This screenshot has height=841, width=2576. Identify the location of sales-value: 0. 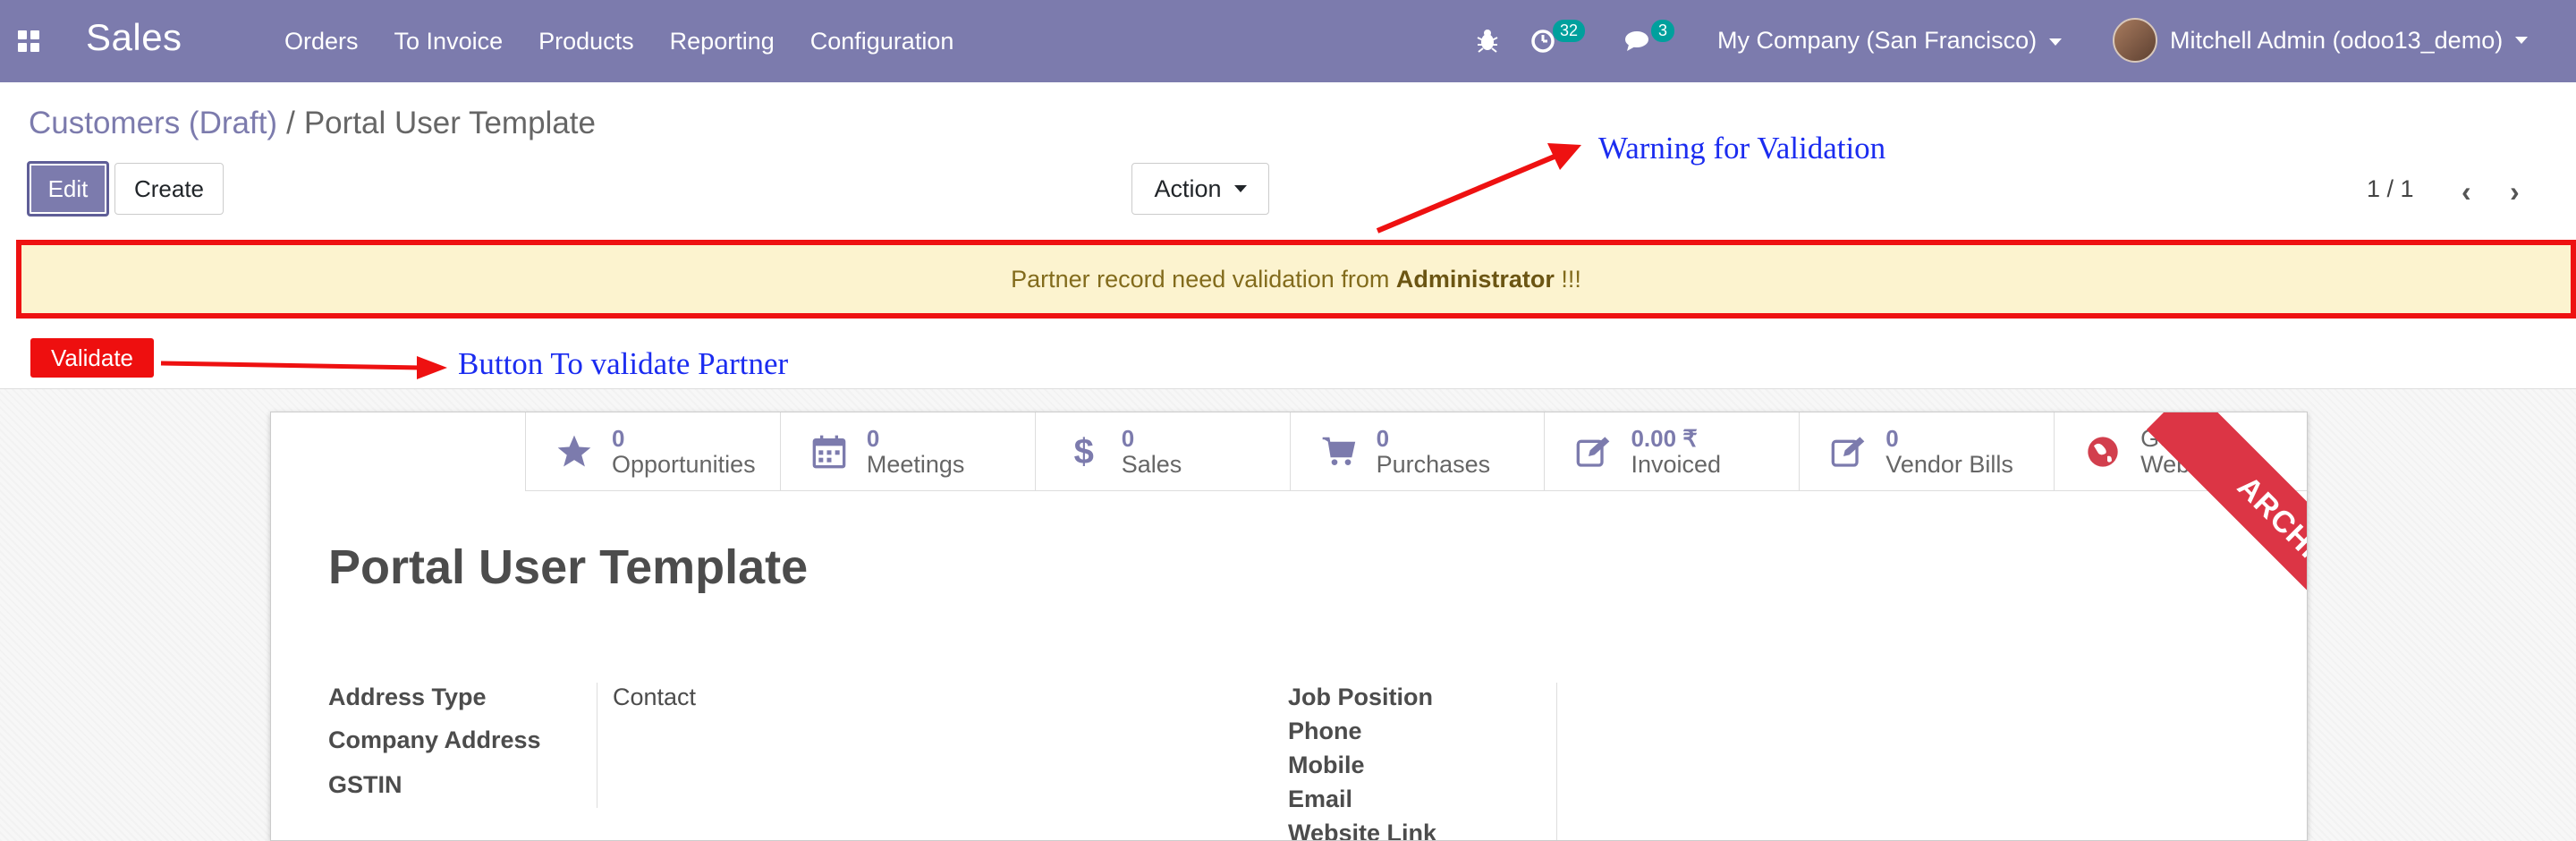
(1128, 438).